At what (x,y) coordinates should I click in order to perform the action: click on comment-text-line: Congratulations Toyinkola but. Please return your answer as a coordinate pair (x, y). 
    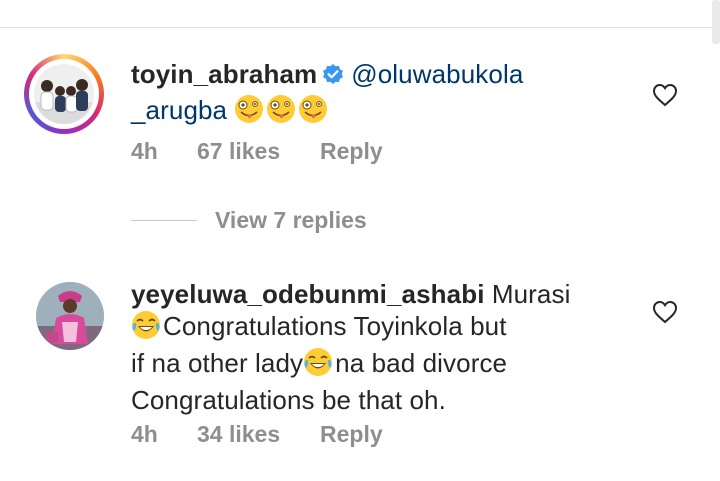
    Looking at the image, I should click on (335, 326).